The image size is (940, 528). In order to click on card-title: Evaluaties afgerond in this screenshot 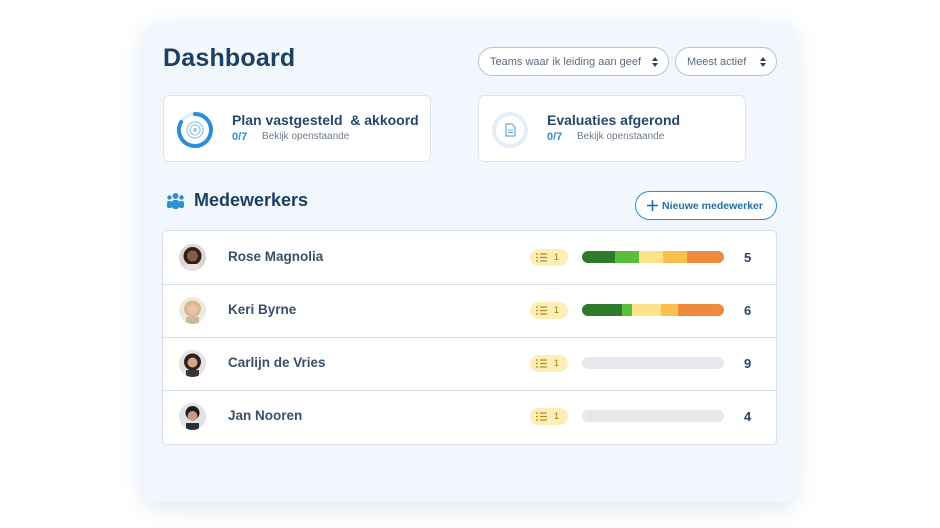, I will do `click(614, 120)`.